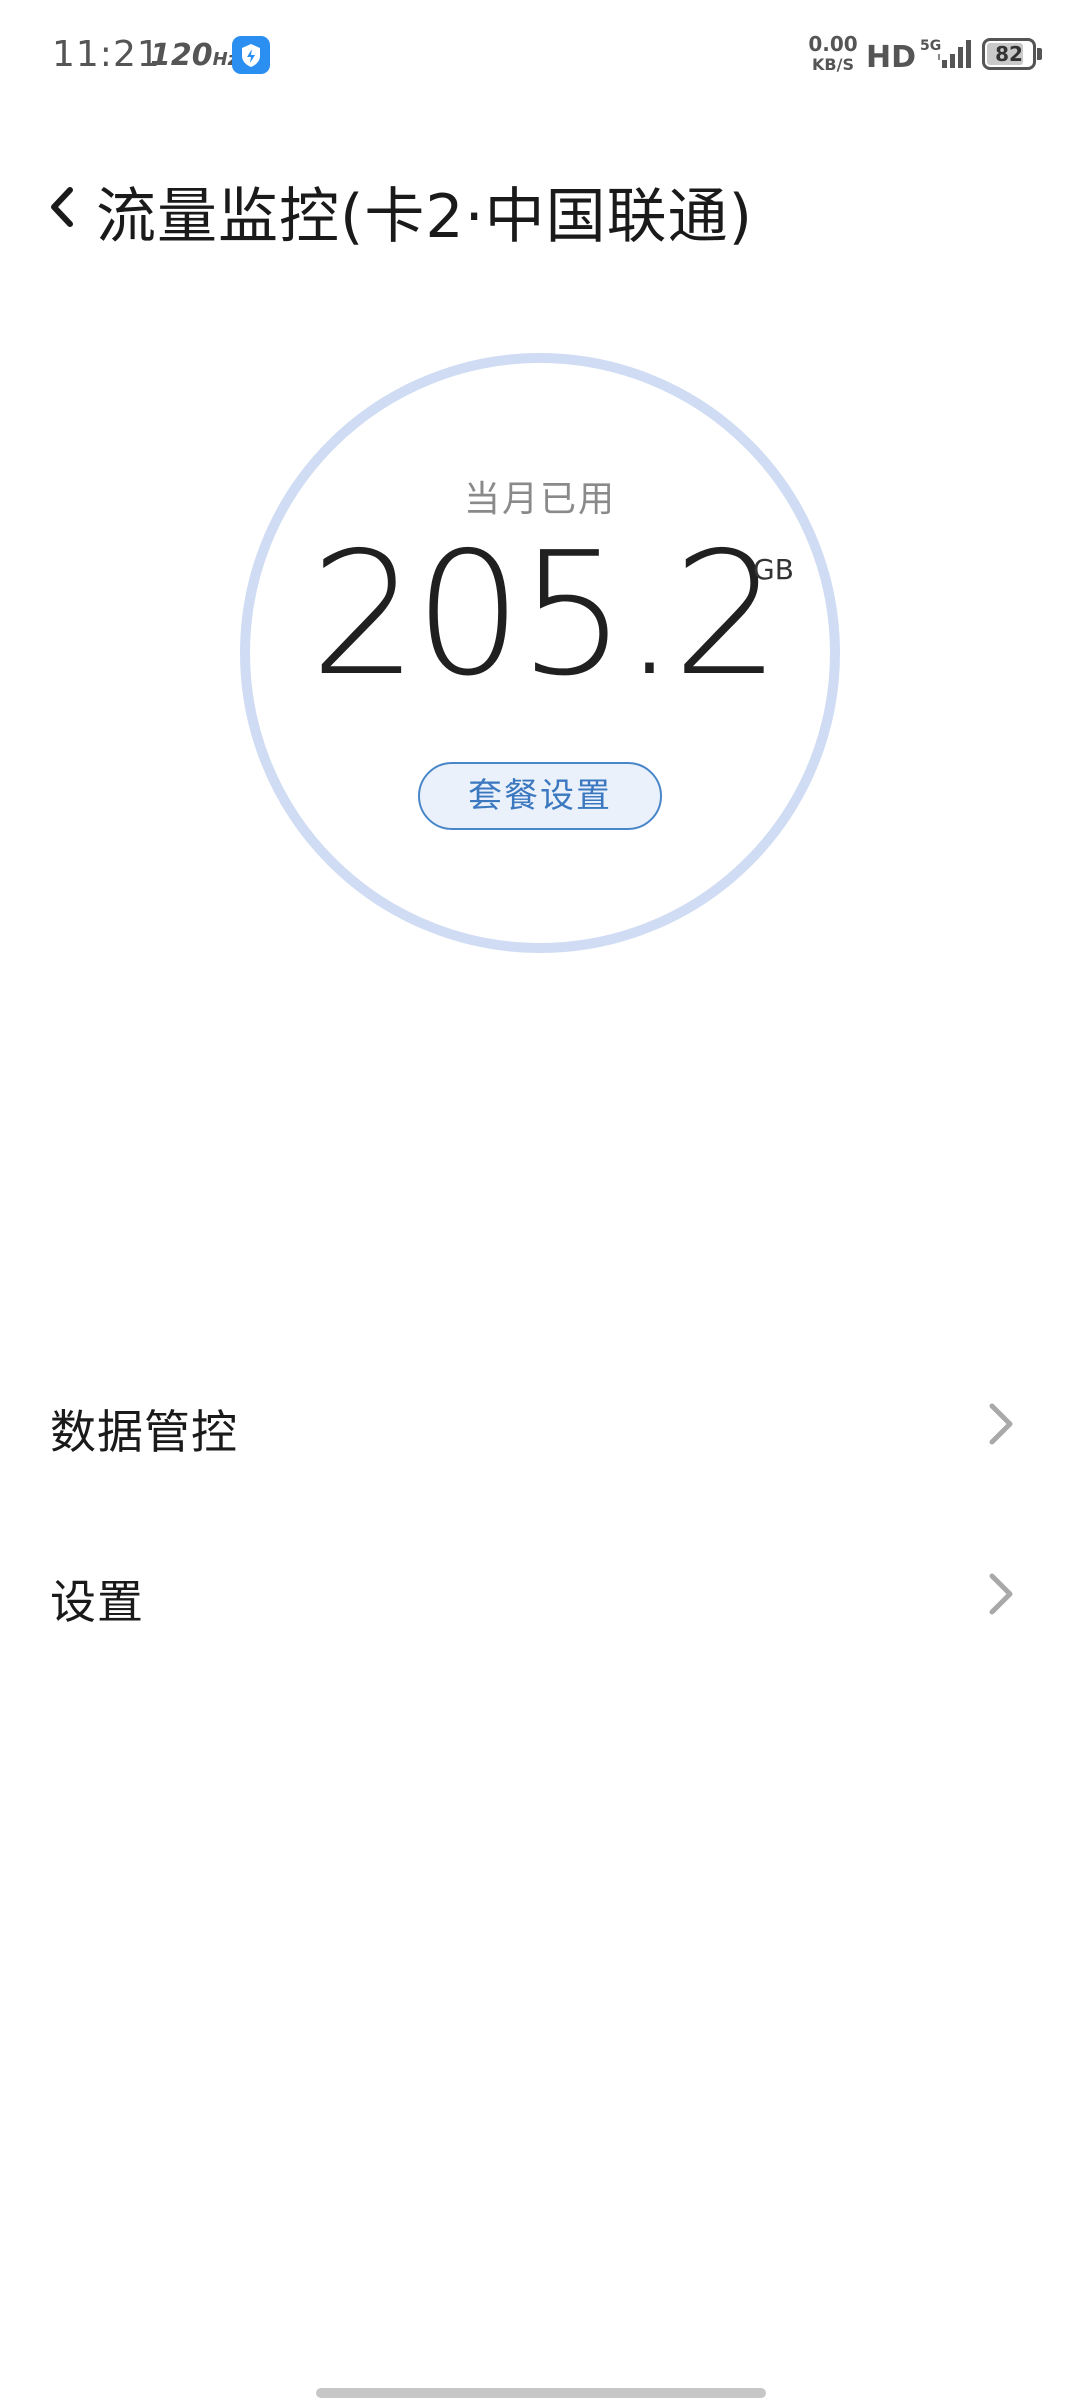  What do you see at coordinates (958, 56) in the screenshot?
I see `signal-strength-icon` at bounding box center [958, 56].